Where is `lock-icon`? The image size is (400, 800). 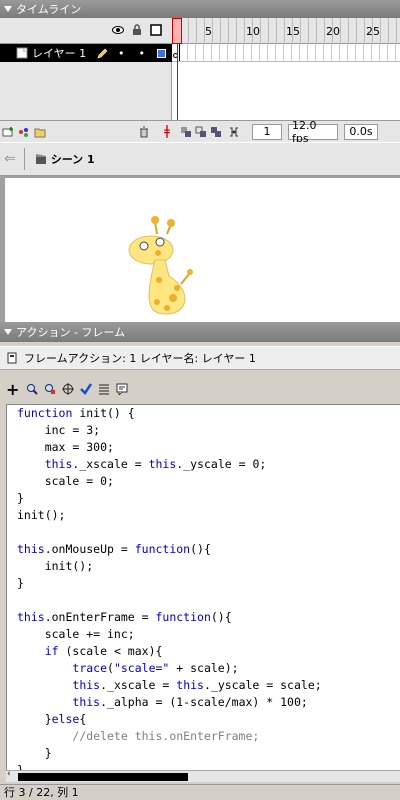
lock-icon is located at coordinates (137, 30).